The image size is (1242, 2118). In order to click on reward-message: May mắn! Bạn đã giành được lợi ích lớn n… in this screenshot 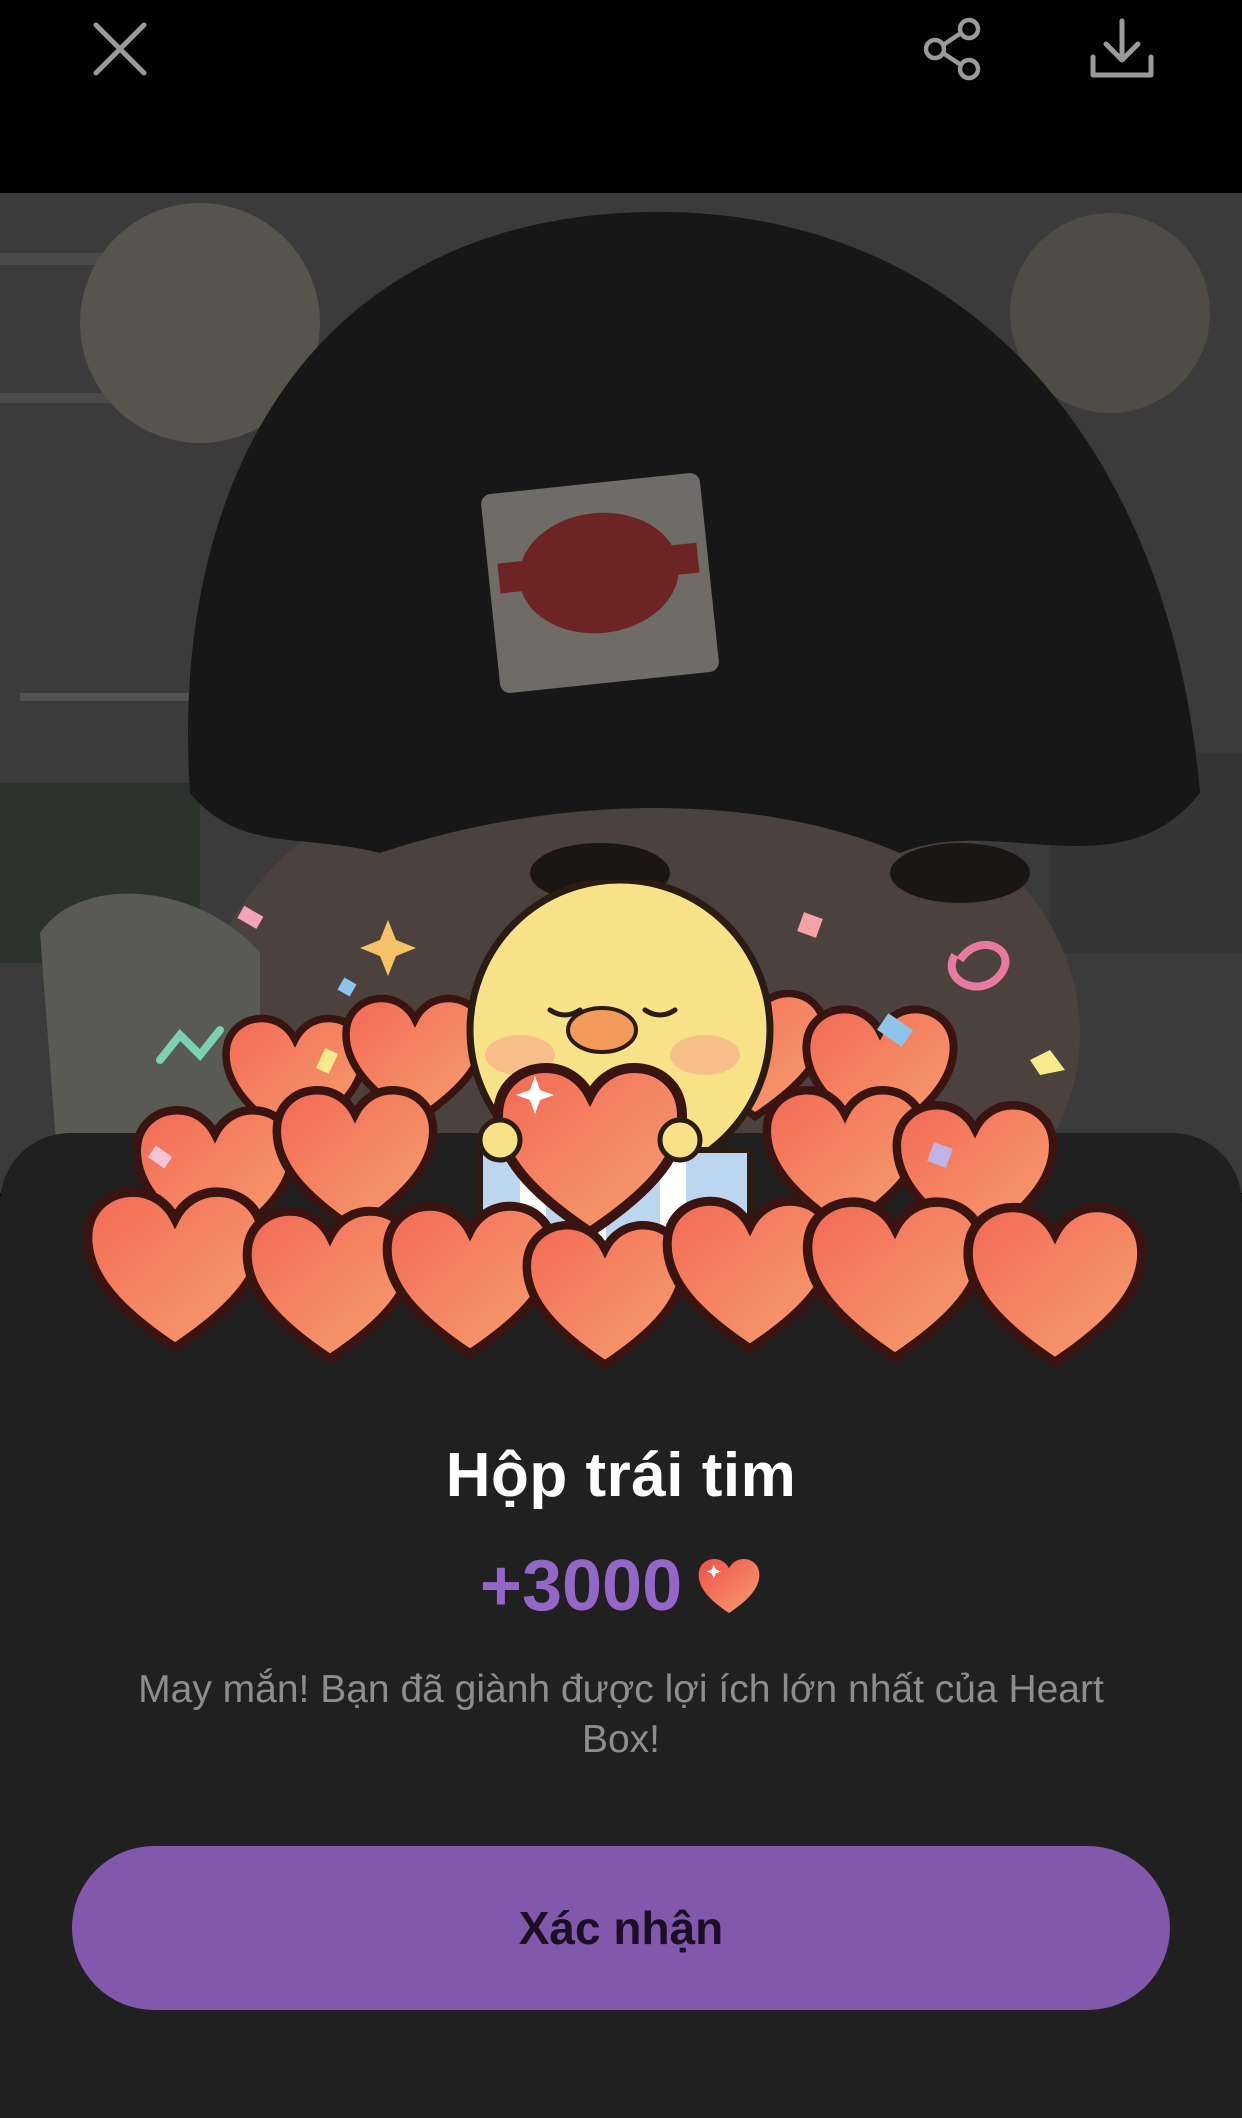, I will do `click(621, 1714)`.